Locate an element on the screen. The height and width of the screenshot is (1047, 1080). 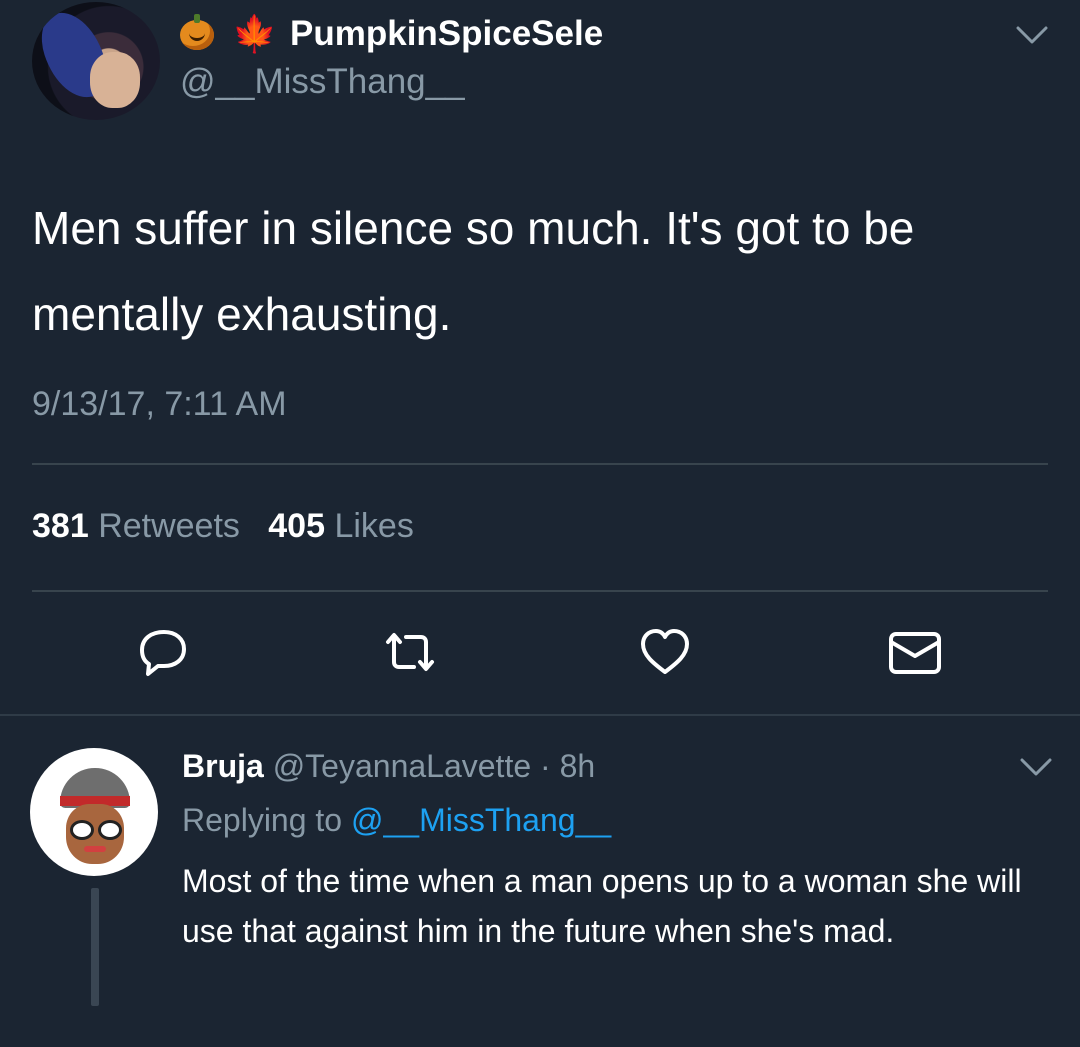
retweets-count: 381 is located at coordinates (60, 526).